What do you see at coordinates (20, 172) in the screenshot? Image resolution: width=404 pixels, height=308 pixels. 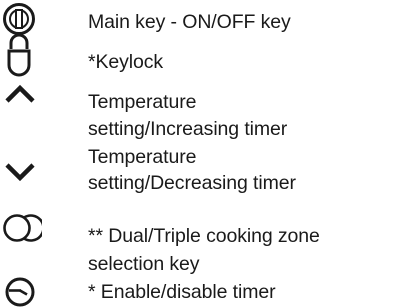 I see `chevron-down-icon` at bounding box center [20, 172].